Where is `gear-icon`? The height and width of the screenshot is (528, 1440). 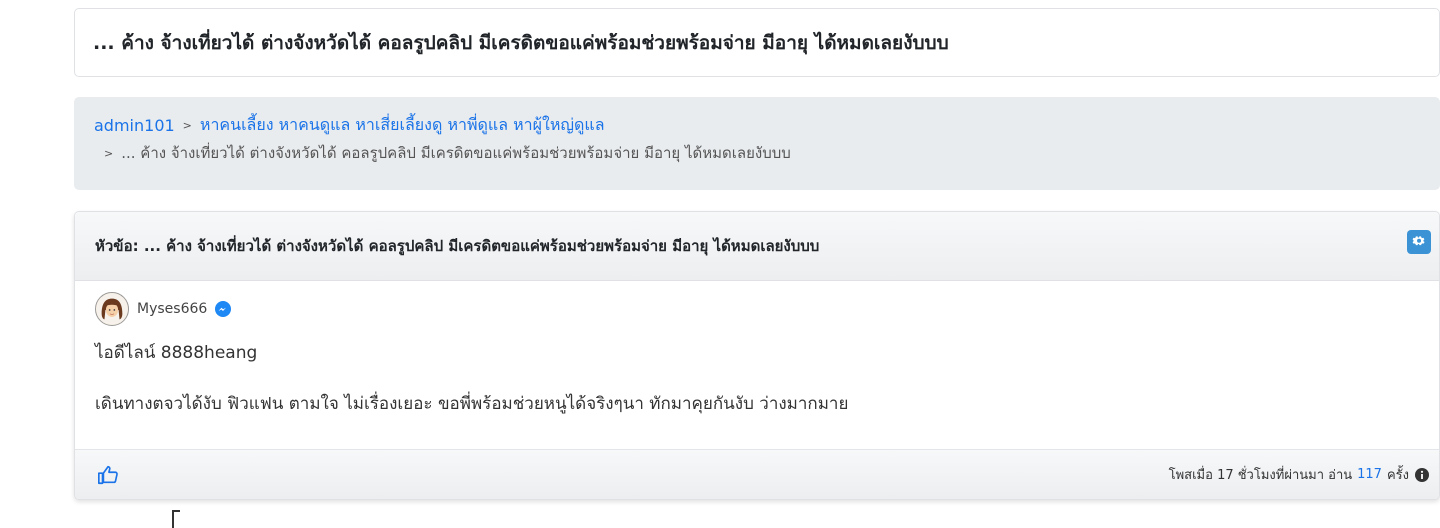 gear-icon is located at coordinates (1418, 241).